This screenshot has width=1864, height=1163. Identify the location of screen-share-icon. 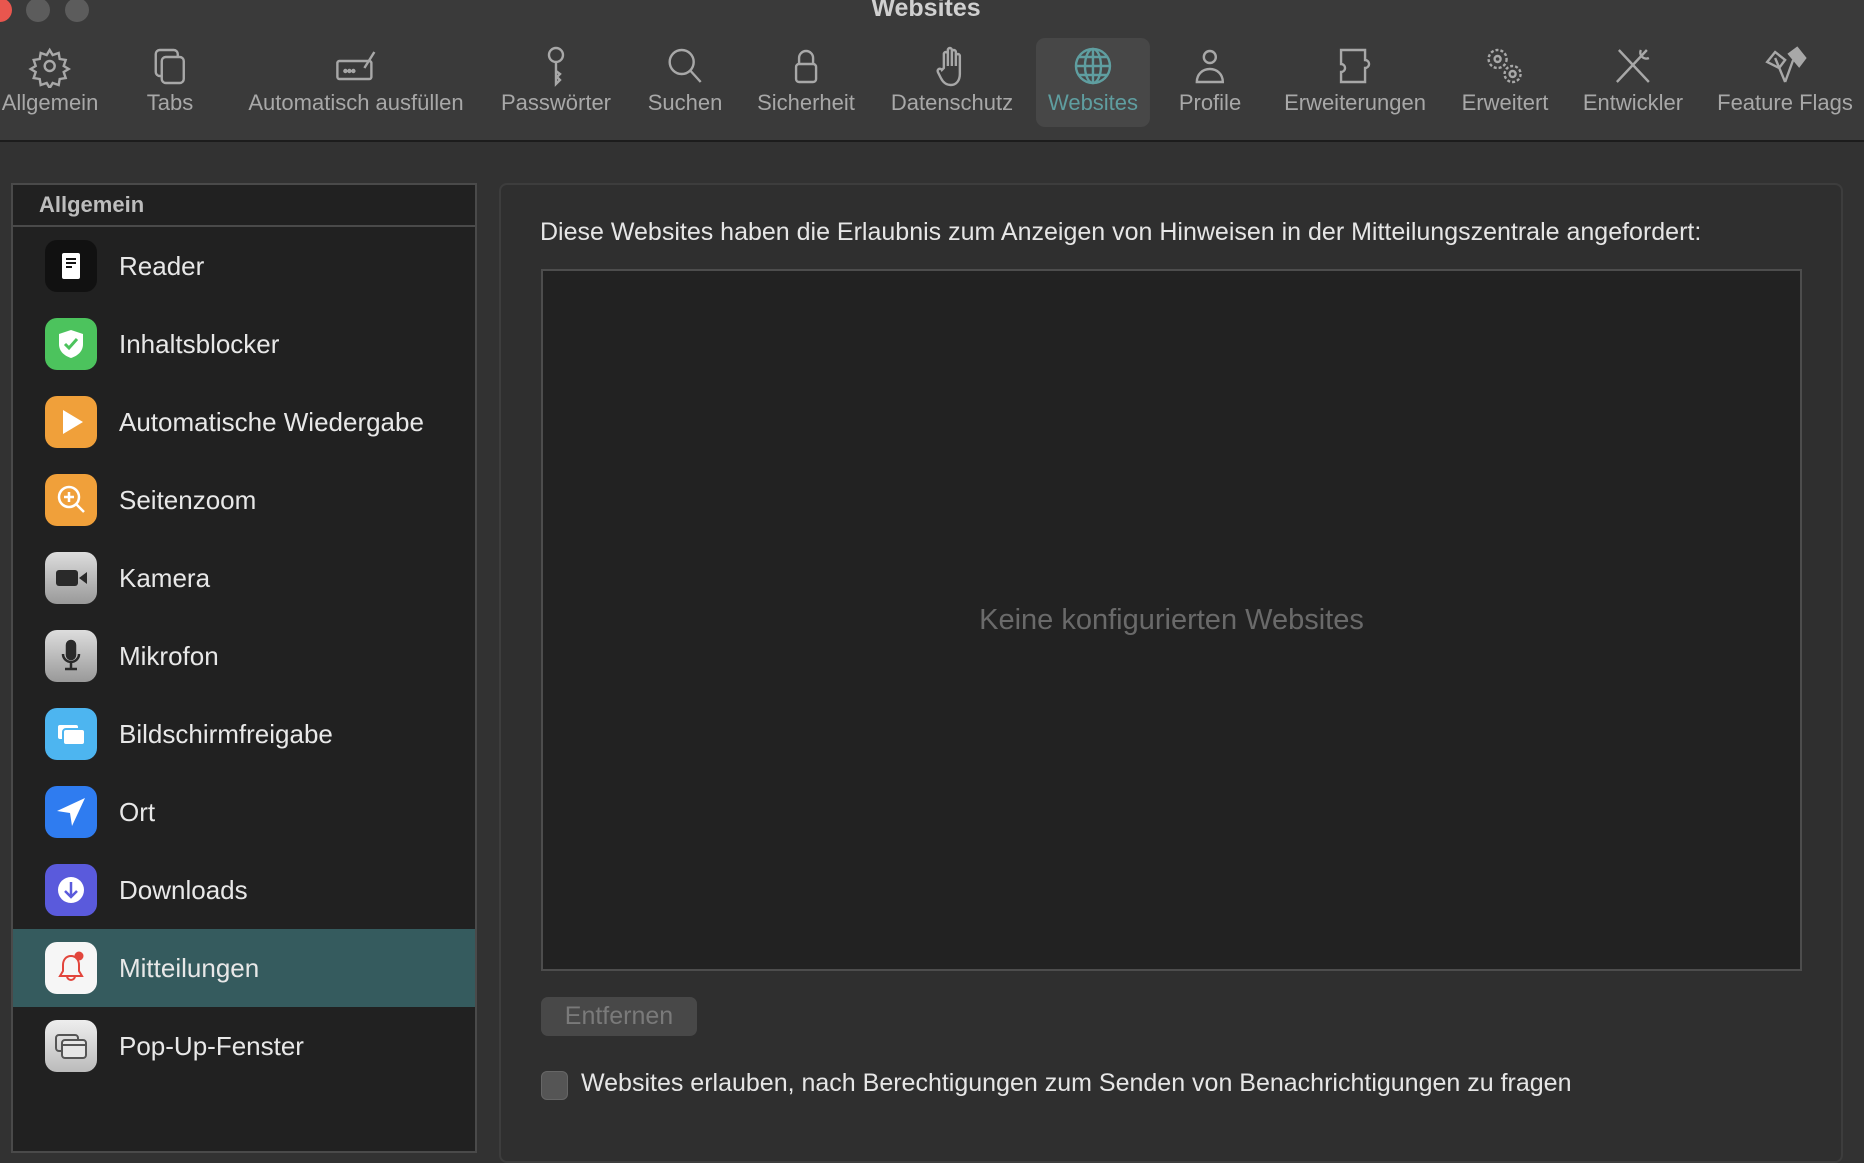
(71, 734).